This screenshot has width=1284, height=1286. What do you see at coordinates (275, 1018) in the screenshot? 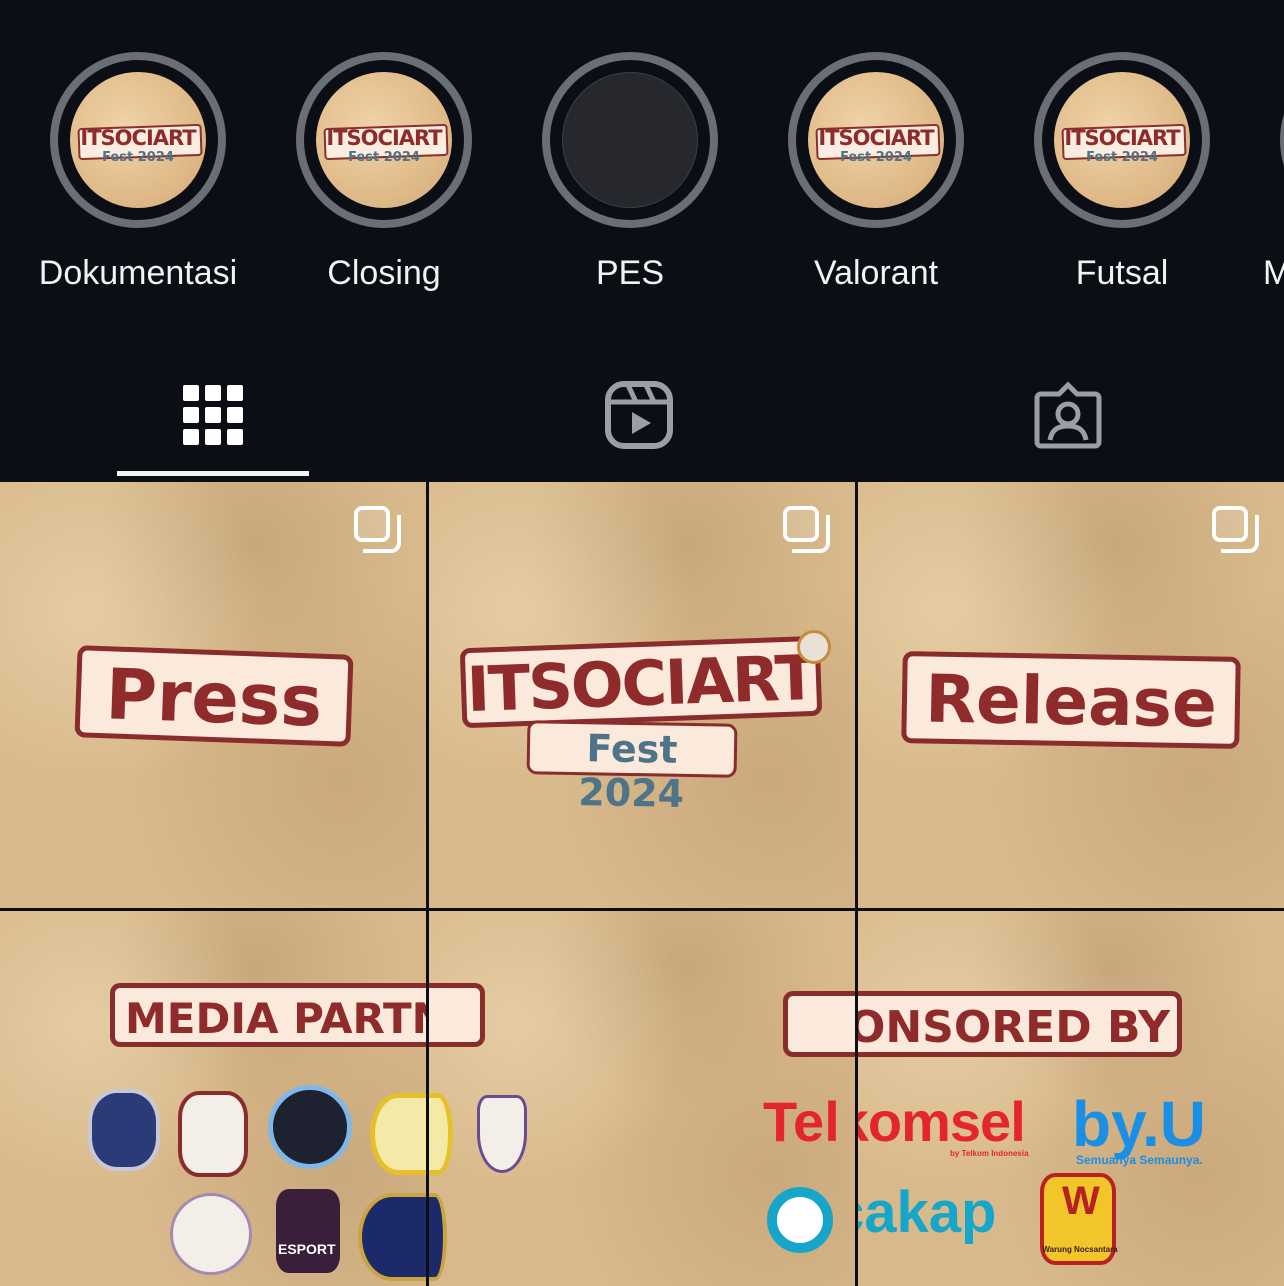
I see `media-partner-heading: MEDIA PARTNER` at bounding box center [275, 1018].